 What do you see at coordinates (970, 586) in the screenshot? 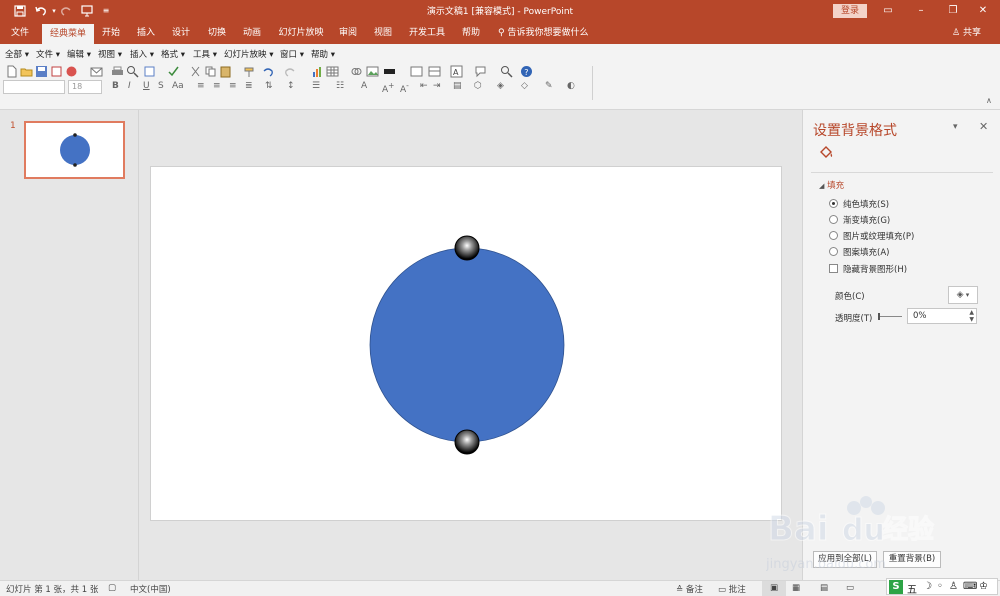
I see `keyboard-icon: ⌨` at bounding box center [970, 586].